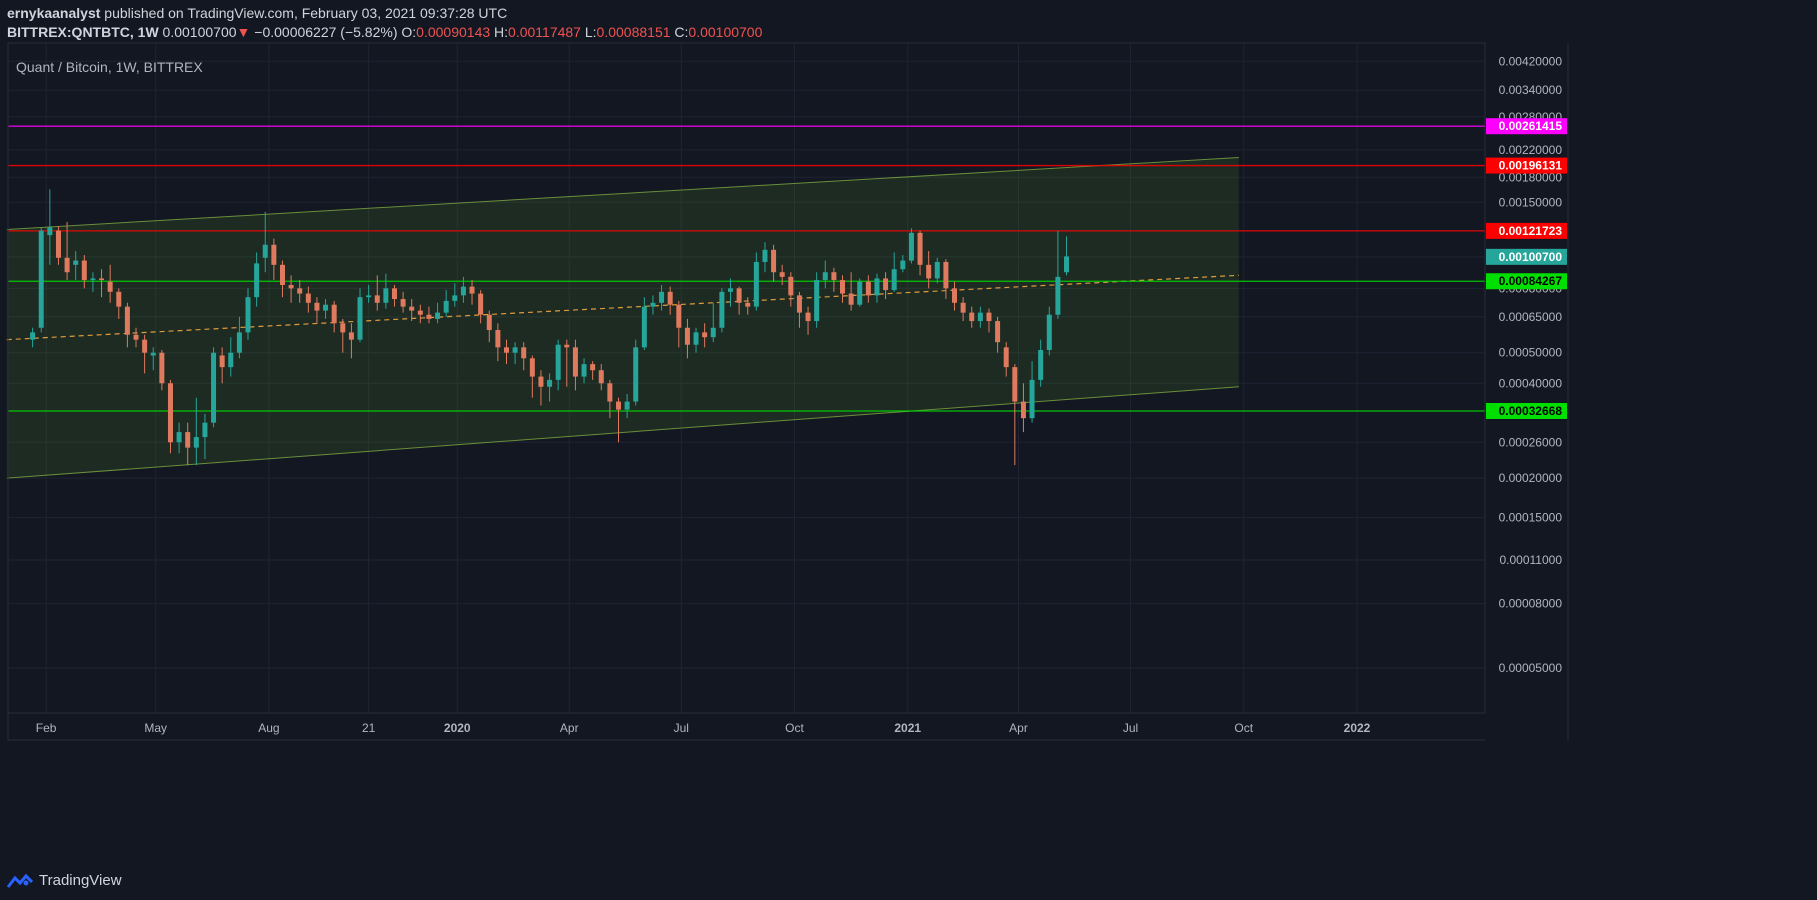 The width and height of the screenshot is (1817, 900). I want to click on price-tag-label: 0.00261415, so click(1531, 126).